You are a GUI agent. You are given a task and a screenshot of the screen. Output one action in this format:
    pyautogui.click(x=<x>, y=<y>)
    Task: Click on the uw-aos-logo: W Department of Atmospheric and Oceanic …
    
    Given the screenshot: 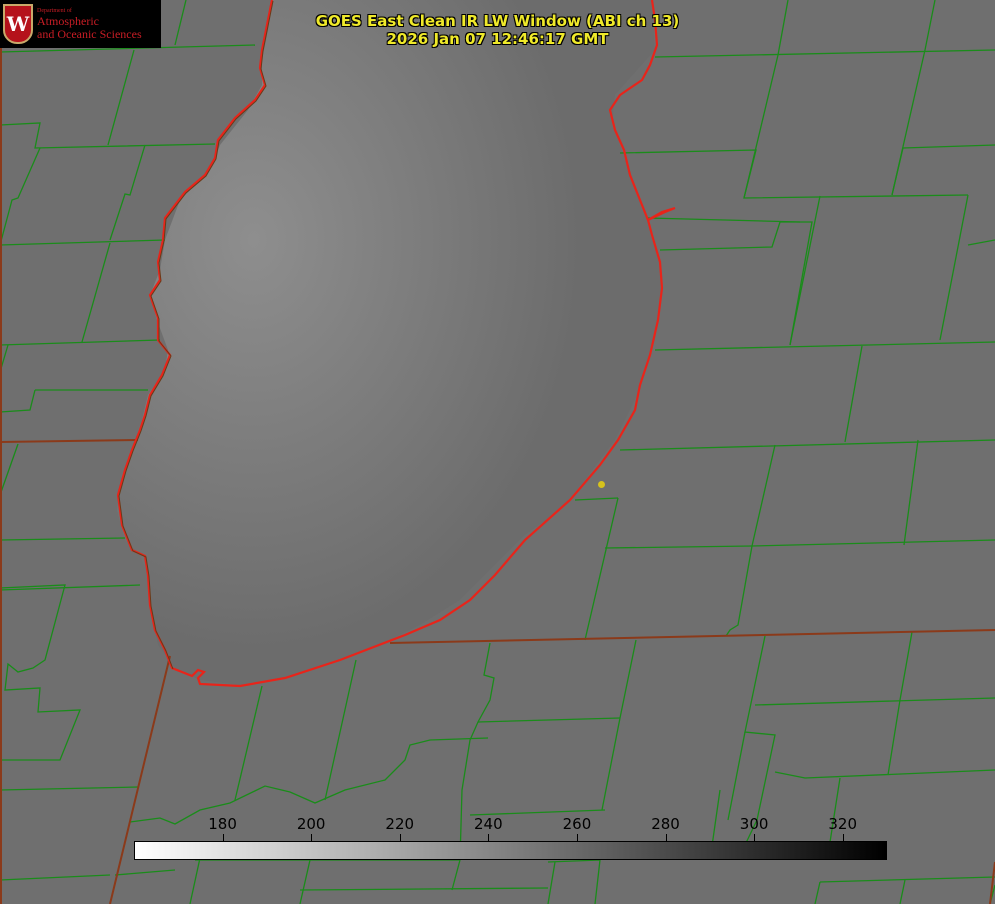 What is the action you would take?
    pyautogui.click(x=80, y=24)
    